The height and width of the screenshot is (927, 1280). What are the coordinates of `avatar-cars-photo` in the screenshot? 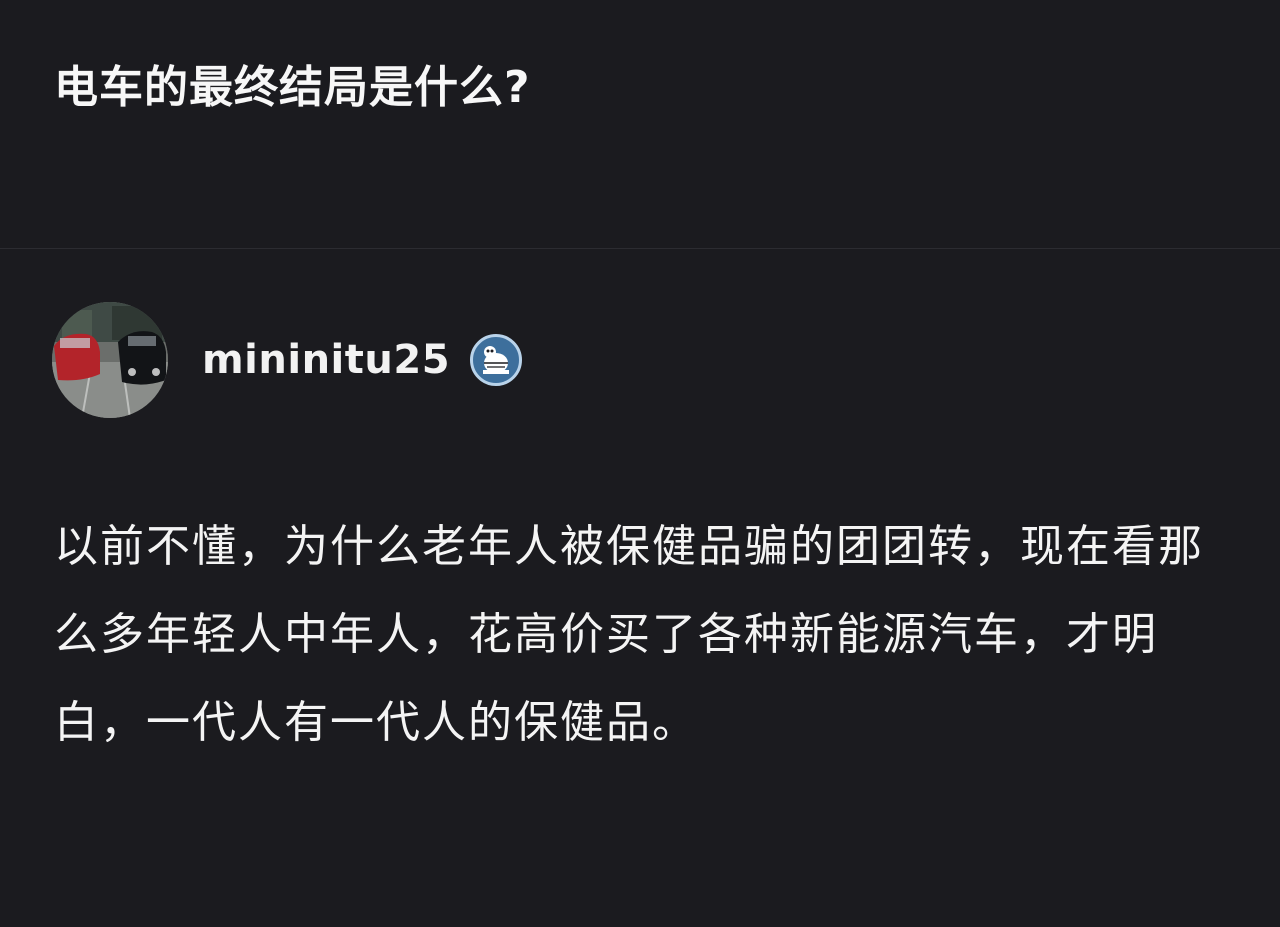 It's located at (110, 360).